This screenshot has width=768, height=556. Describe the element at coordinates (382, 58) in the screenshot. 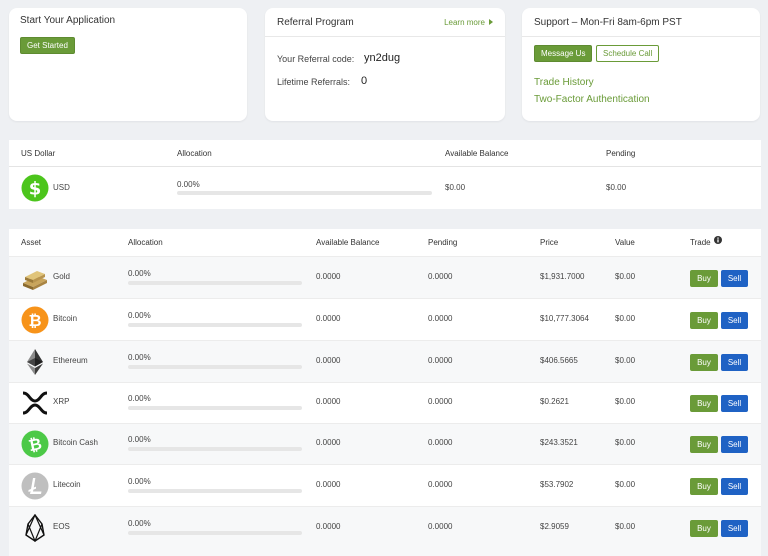

I see `referral-code-value: yn2dug` at that location.